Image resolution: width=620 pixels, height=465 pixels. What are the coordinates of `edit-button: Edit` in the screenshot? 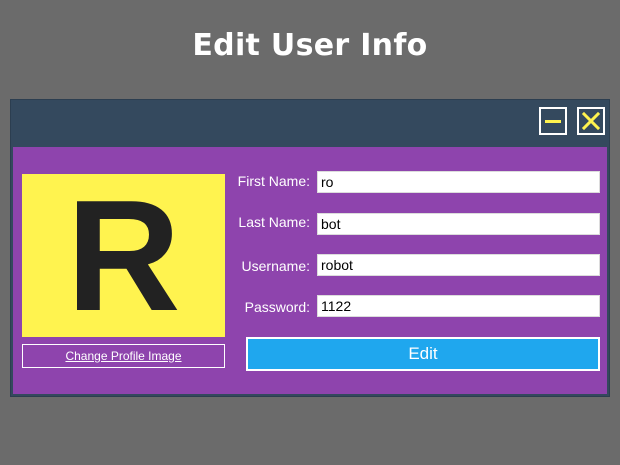 It's located at (423, 354).